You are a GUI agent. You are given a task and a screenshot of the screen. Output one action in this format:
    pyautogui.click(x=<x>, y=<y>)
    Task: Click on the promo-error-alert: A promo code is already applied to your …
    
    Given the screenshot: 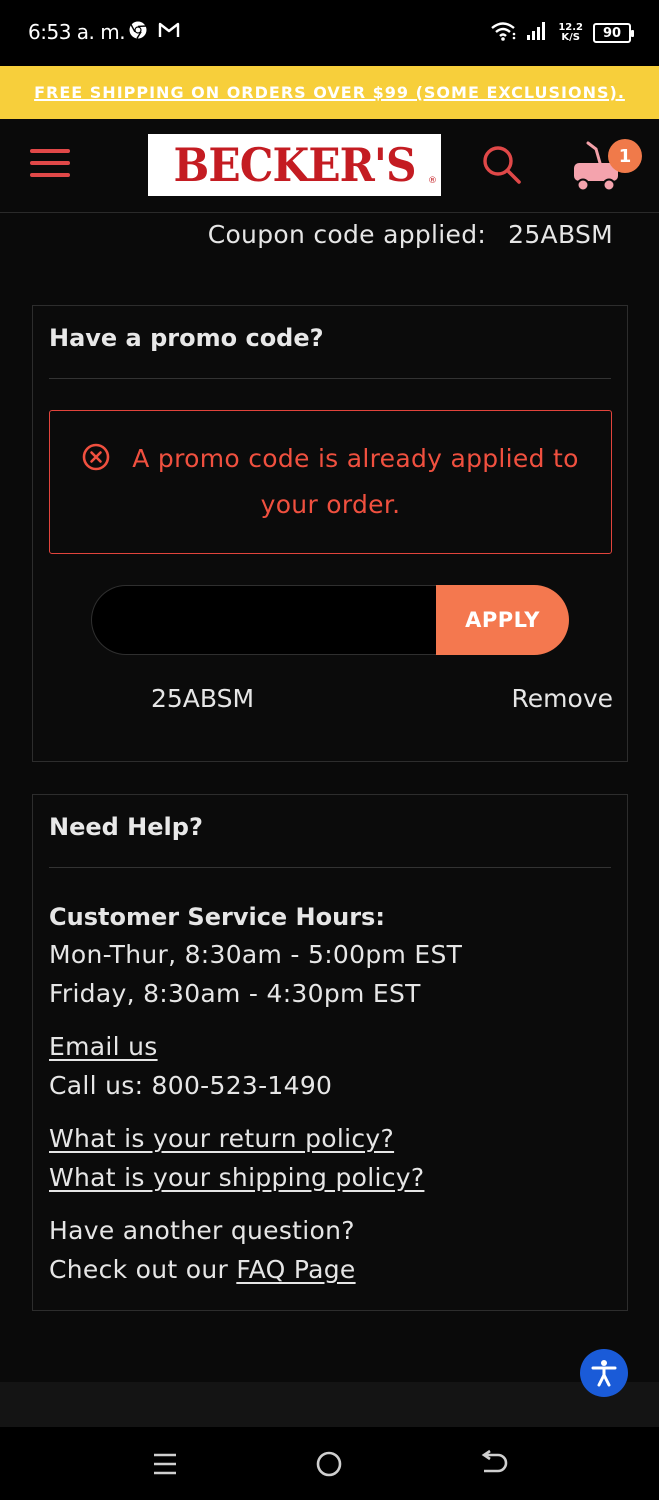 What is the action you would take?
    pyautogui.click(x=330, y=482)
    